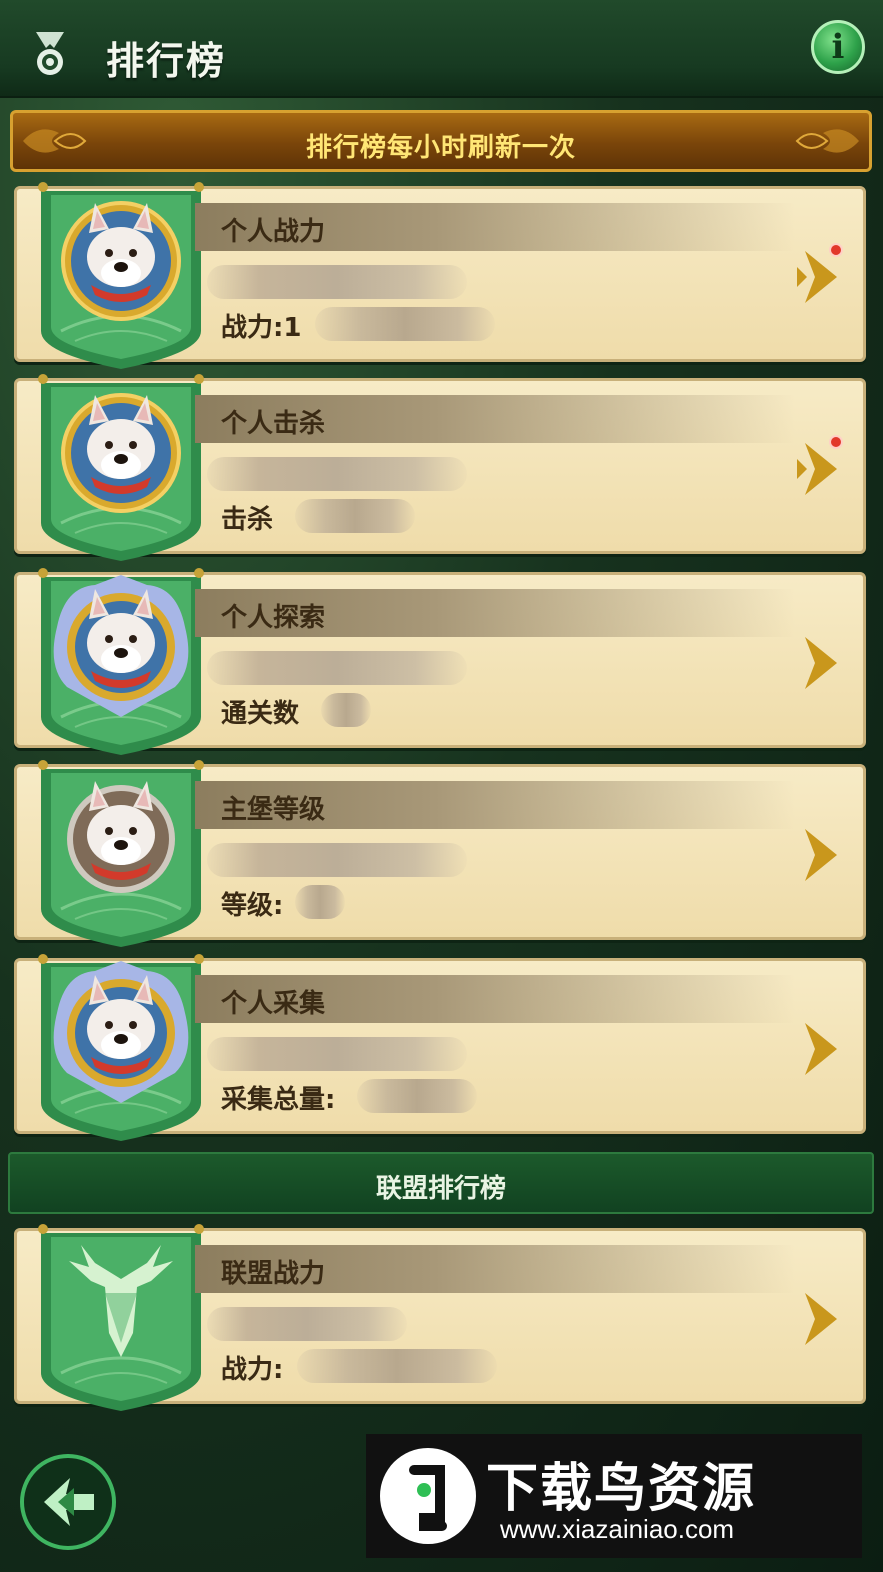 The width and height of the screenshot is (883, 1572). Describe the element at coordinates (441, 49) in the screenshot. I see `top-bar: 排行榜 i` at that location.